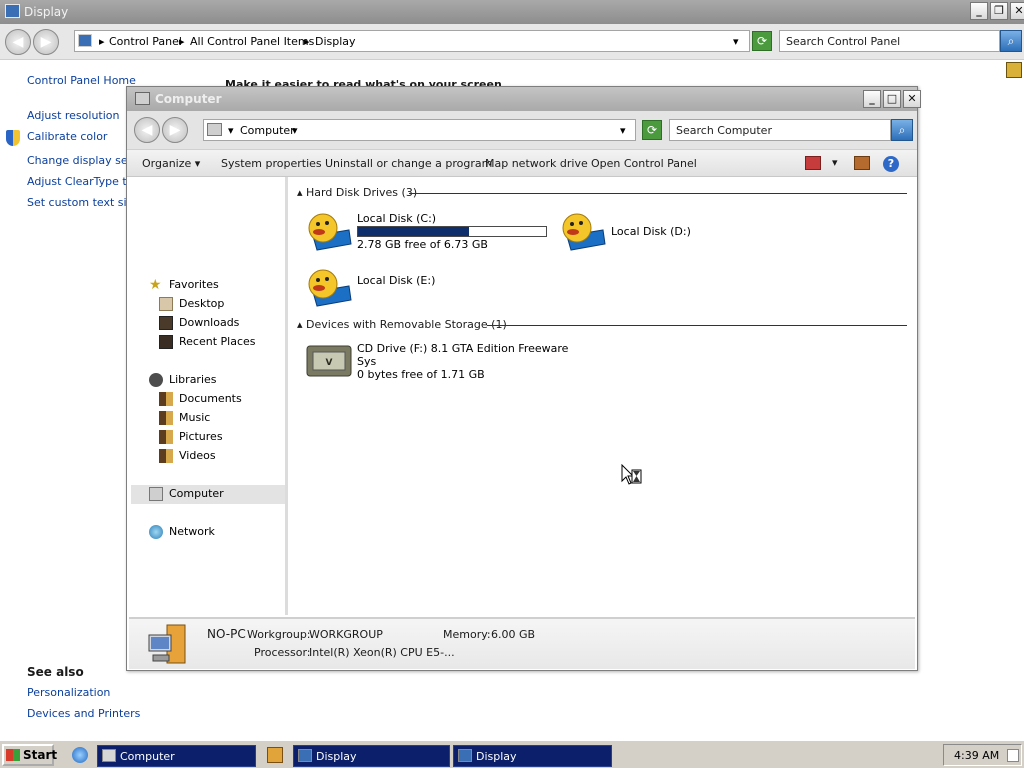 The image size is (1024, 768). Describe the element at coordinates (83, 181) in the screenshot. I see `link-adjust-cleartype: Adjust ClearType tex` at that location.